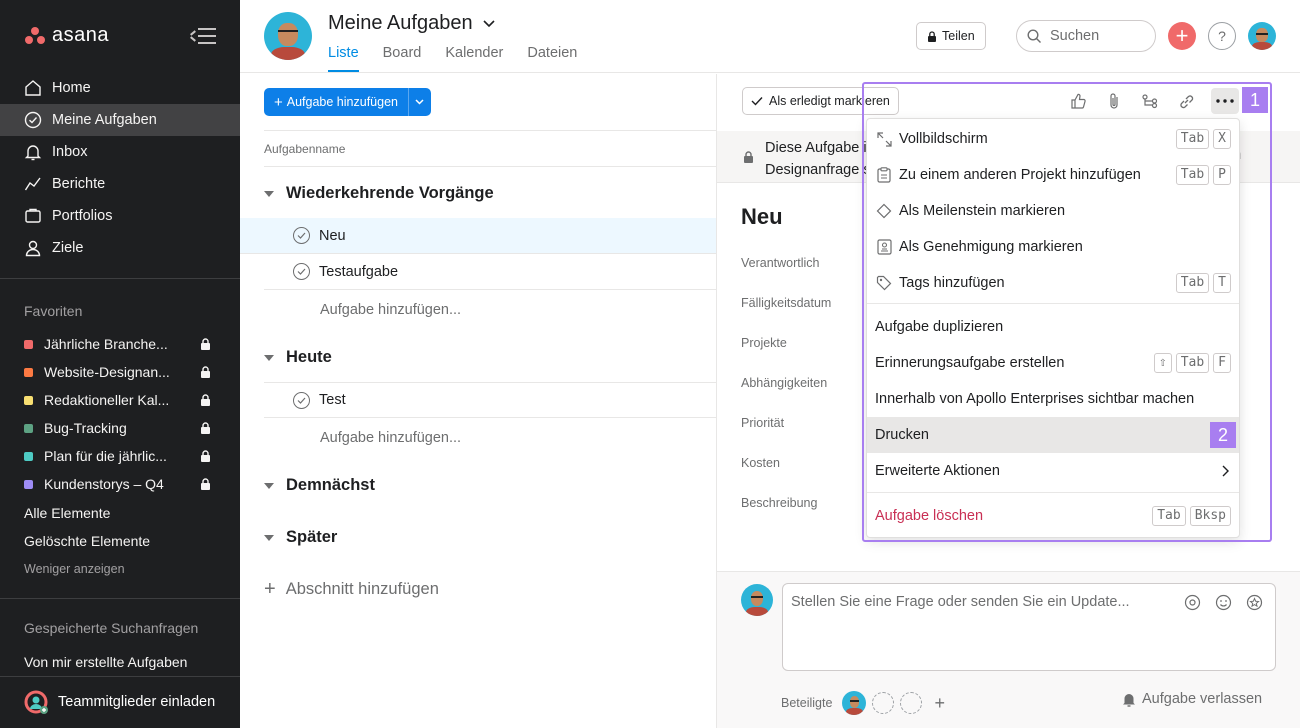 This screenshot has width=1300, height=728. I want to click on section-header: Später, so click(300, 537).